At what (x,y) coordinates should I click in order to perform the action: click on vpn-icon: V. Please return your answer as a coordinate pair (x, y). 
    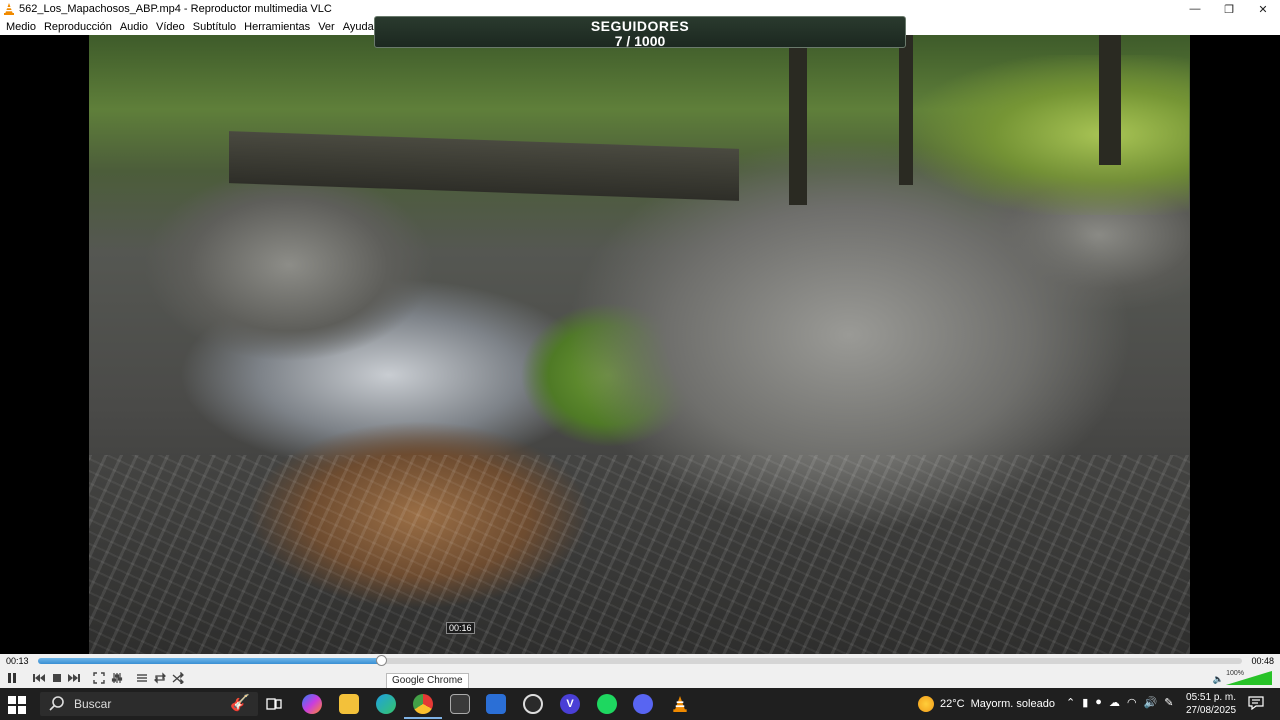
    Looking at the image, I should click on (570, 704).